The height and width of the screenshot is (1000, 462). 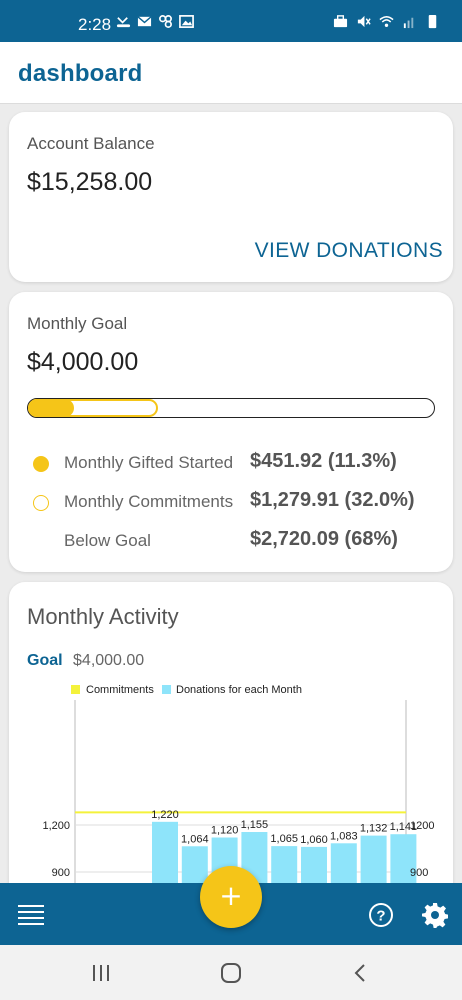 What do you see at coordinates (31, 915) in the screenshot?
I see `menu-icon` at bounding box center [31, 915].